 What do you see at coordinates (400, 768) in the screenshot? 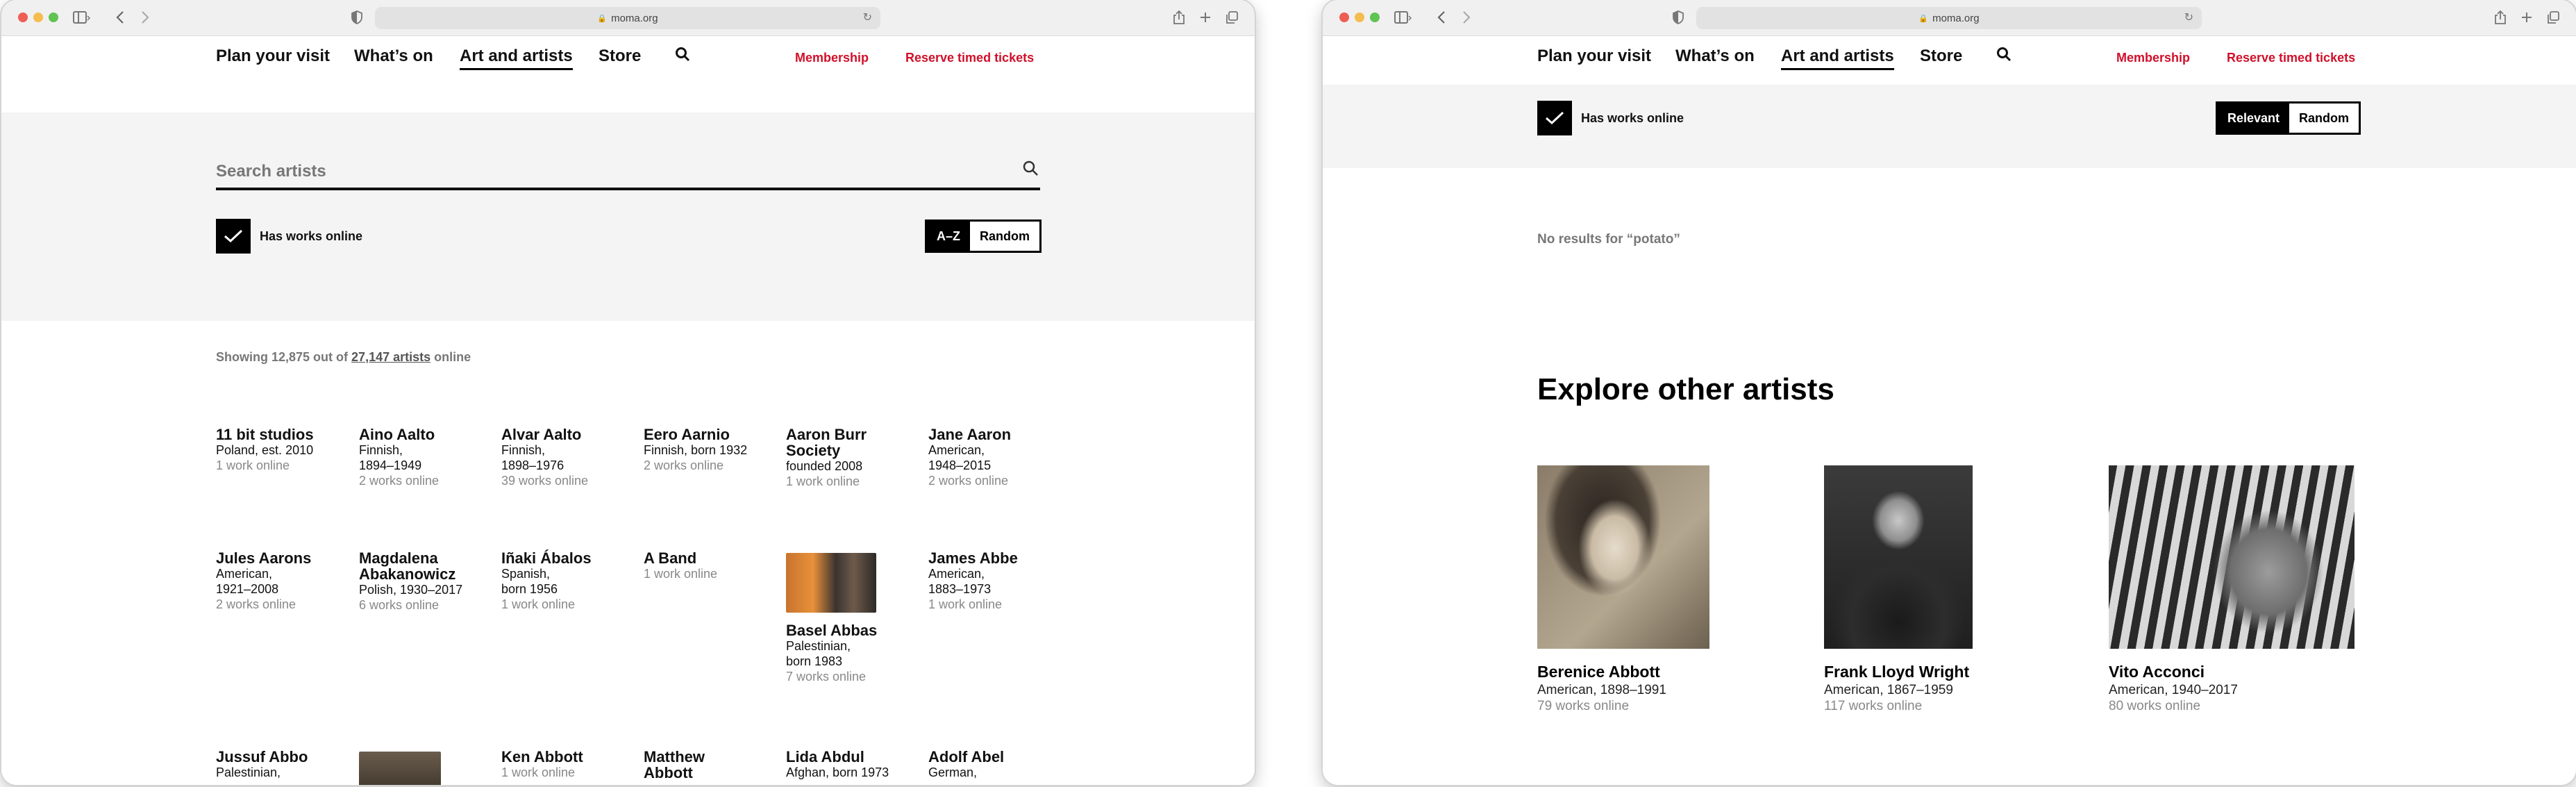
I see `artist-thumbnail` at bounding box center [400, 768].